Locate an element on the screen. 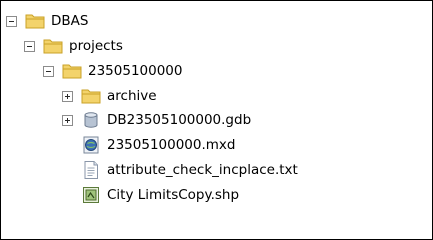  tree-item-dbas: DBAS is located at coordinates (47, 21).